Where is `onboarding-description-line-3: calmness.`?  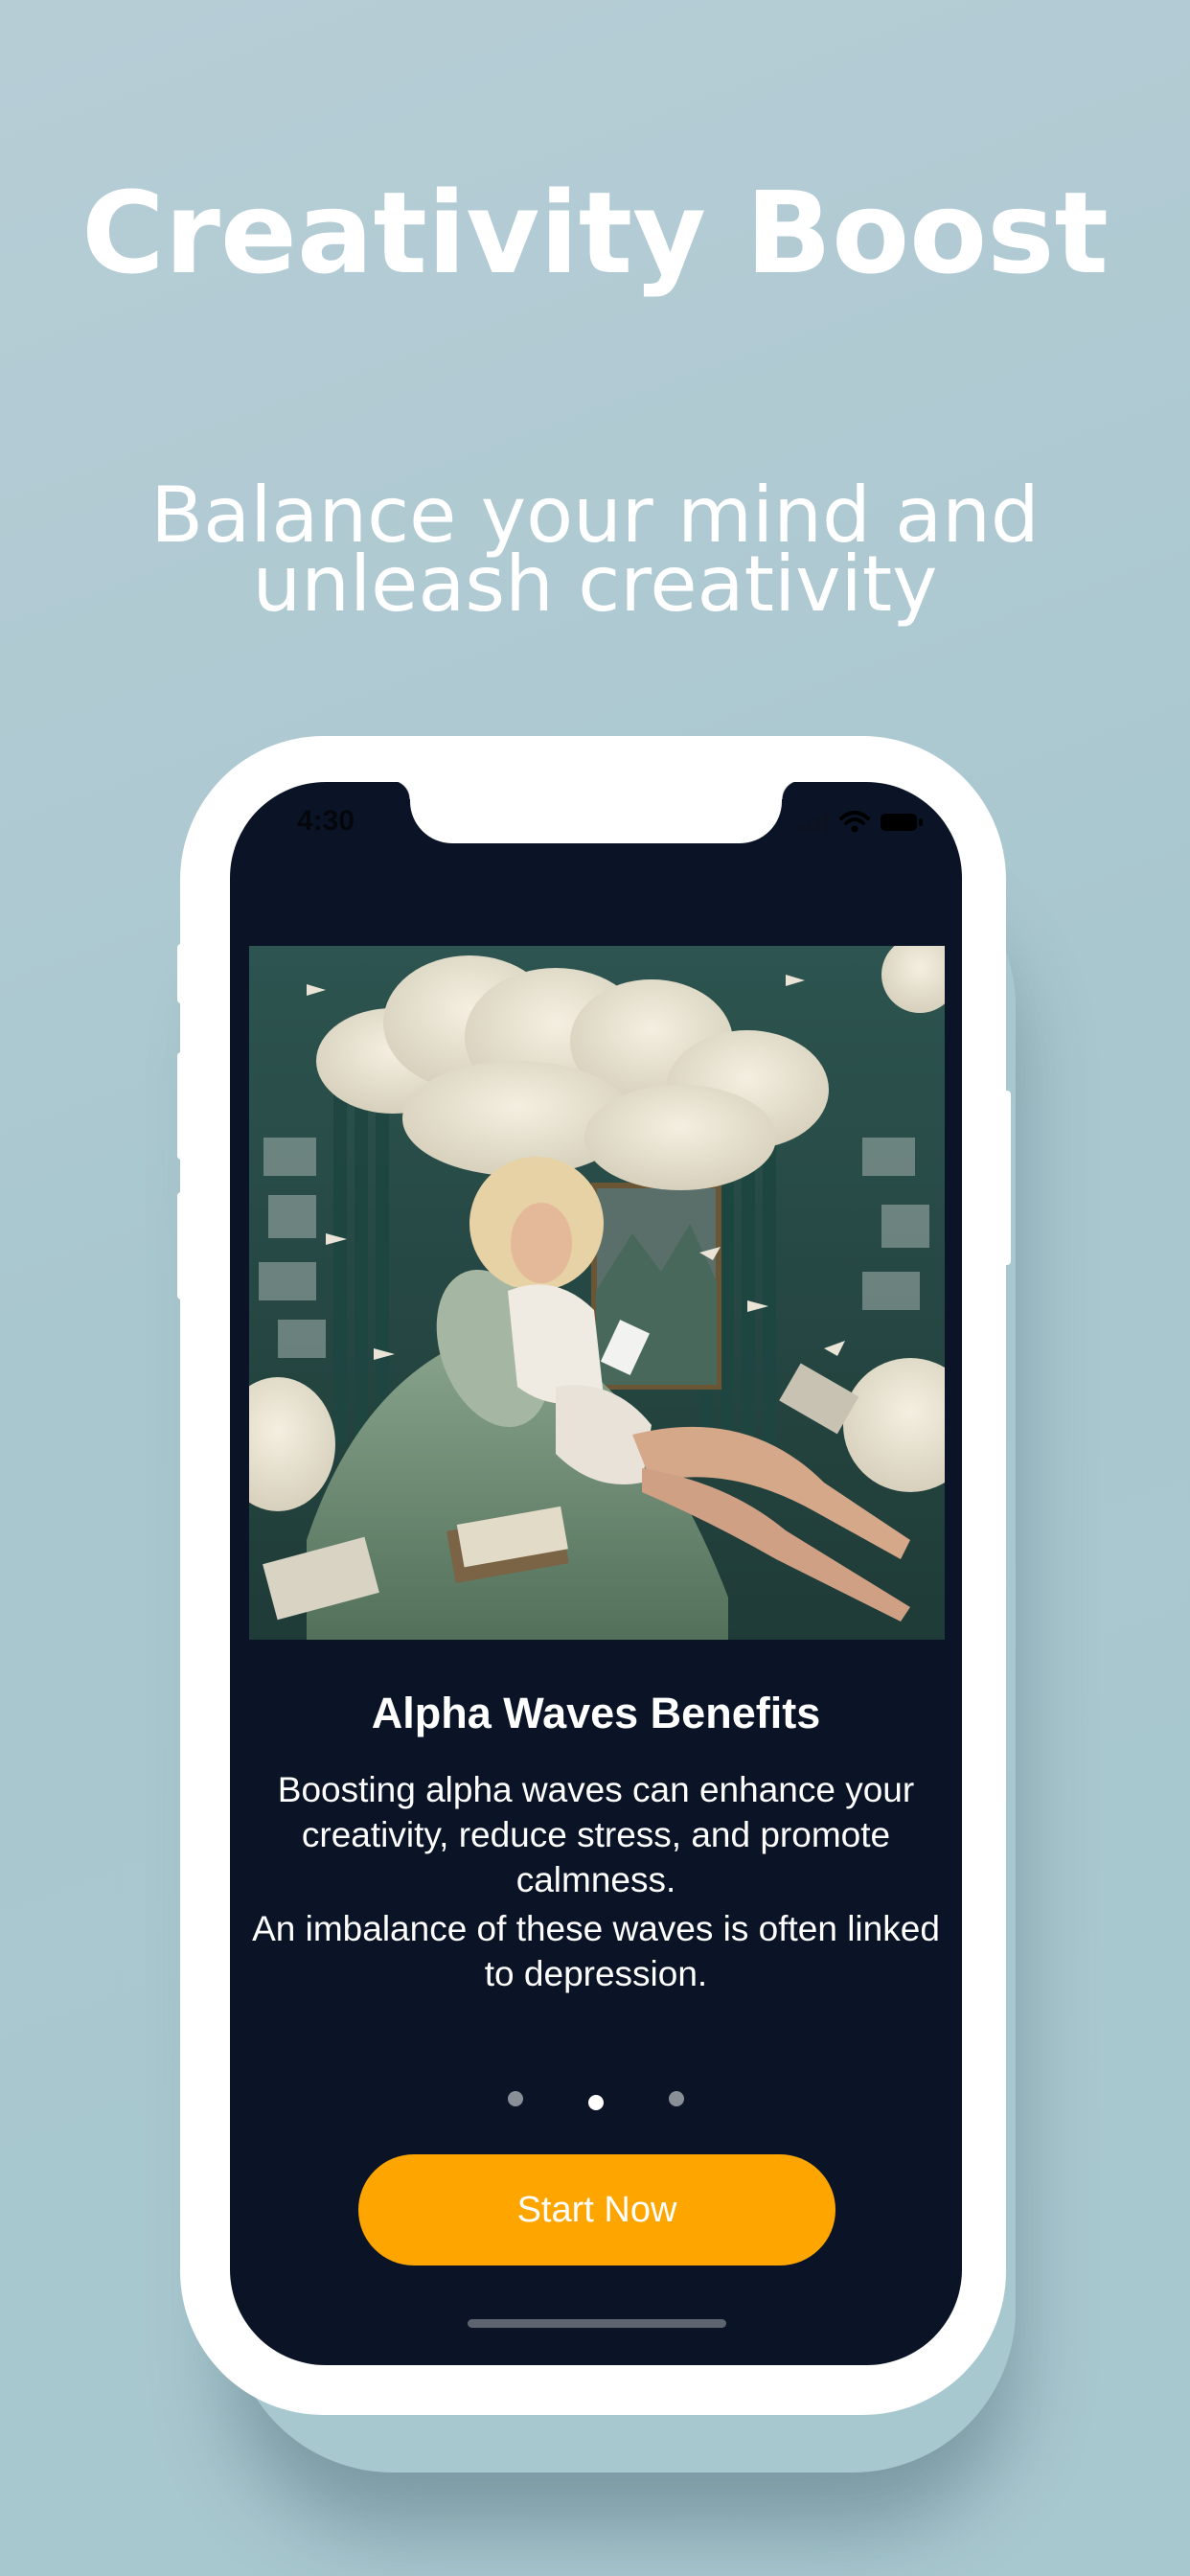
onboarding-description-line-3: calmness. is located at coordinates (595, 1879).